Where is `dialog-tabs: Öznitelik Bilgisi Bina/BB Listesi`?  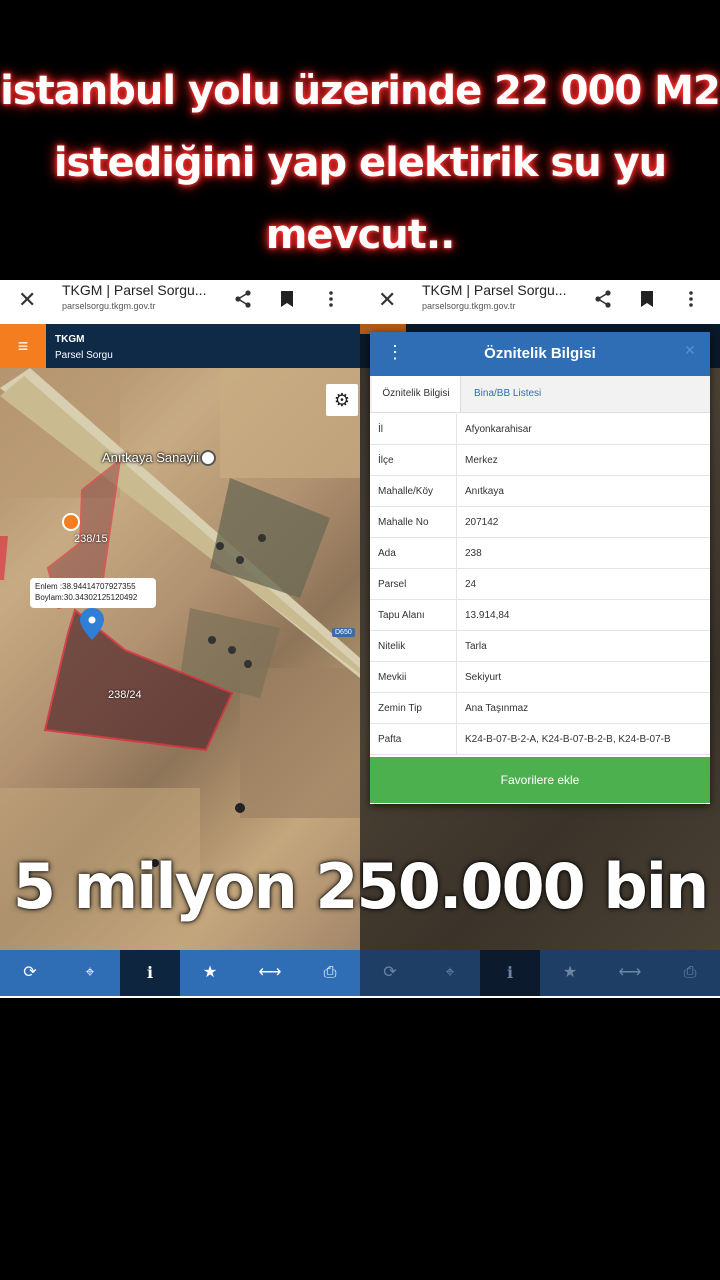
dialog-tabs: Öznitelik Bilgisi Bina/BB Listesi is located at coordinates (540, 394).